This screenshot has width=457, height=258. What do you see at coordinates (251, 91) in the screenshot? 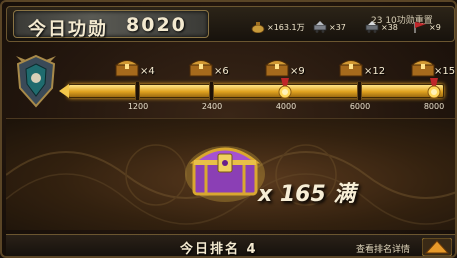
I see `merit-progress-bar` at bounding box center [251, 91].